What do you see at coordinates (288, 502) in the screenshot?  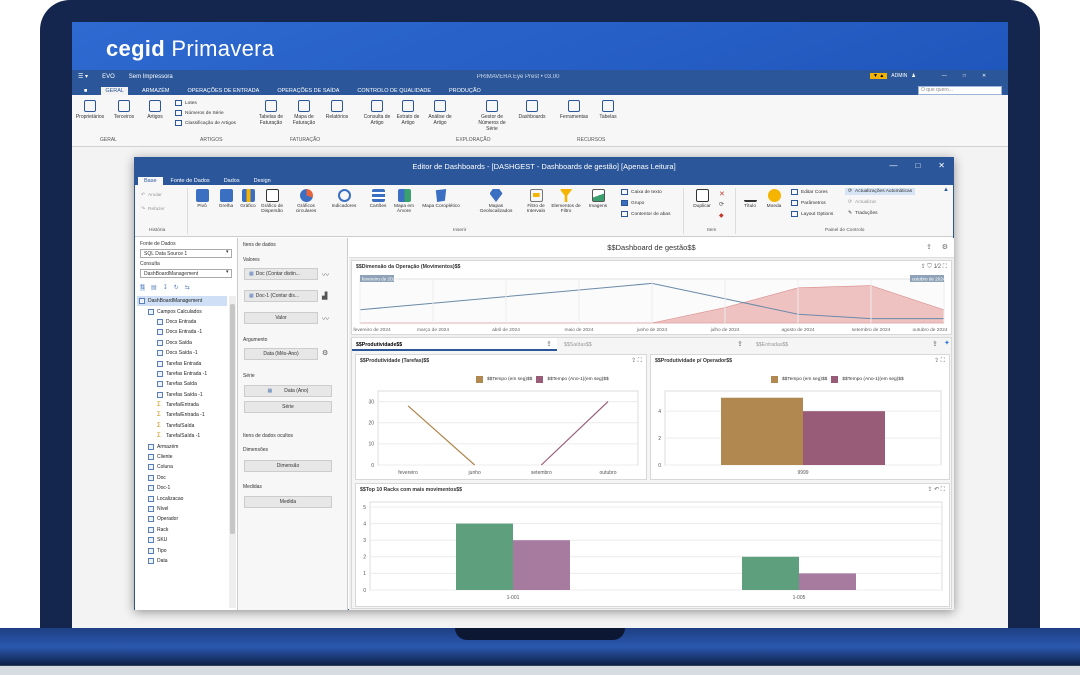 I see `add-measure-slot: Medida` at bounding box center [288, 502].